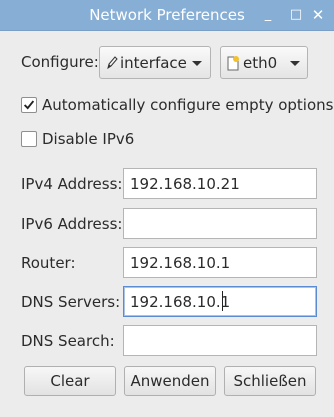 This screenshot has width=334, height=417. What do you see at coordinates (72, 224) in the screenshot?
I see `ipv6-address-label: IPv6 Address:` at bounding box center [72, 224].